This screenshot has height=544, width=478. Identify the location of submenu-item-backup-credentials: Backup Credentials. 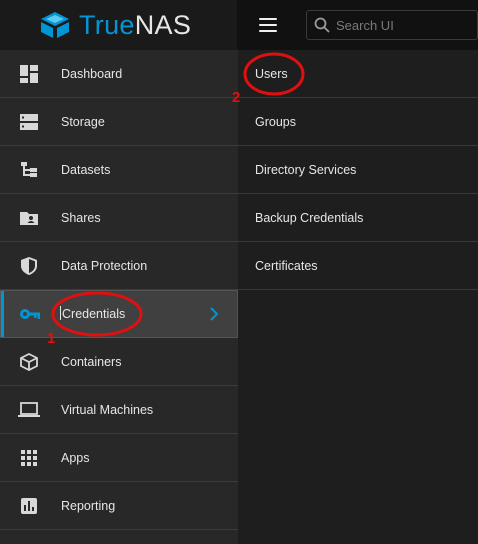
(358, 218).